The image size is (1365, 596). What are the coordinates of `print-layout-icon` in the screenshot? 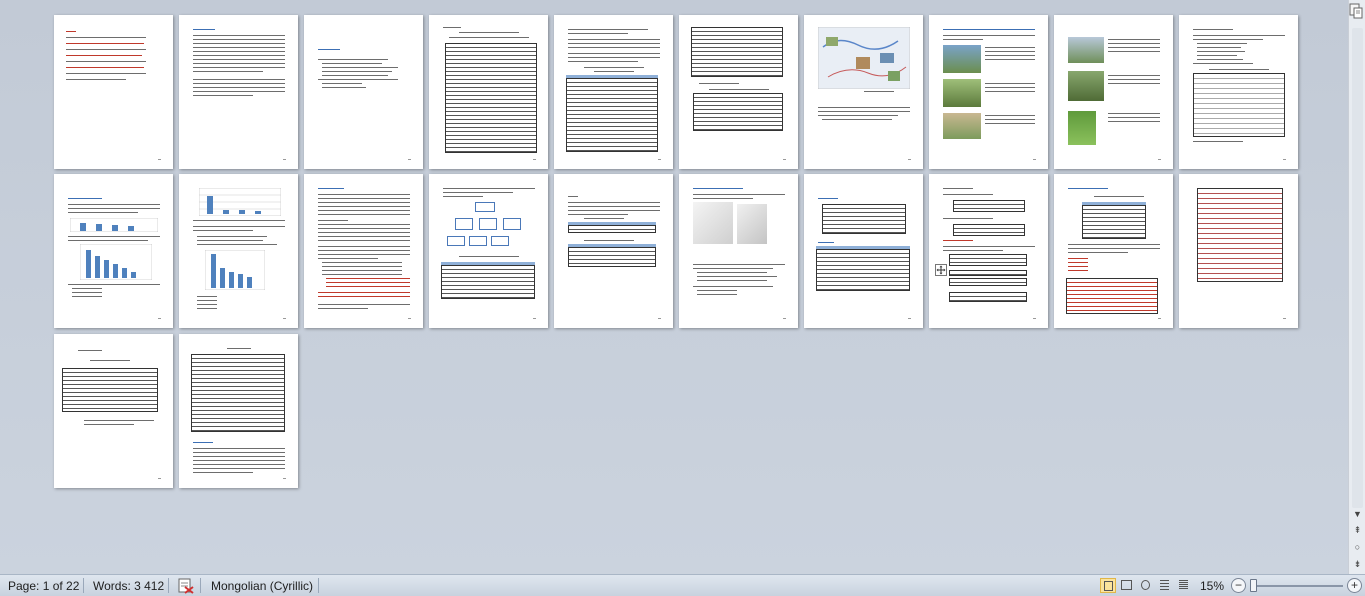 It's located at (1108, 586).